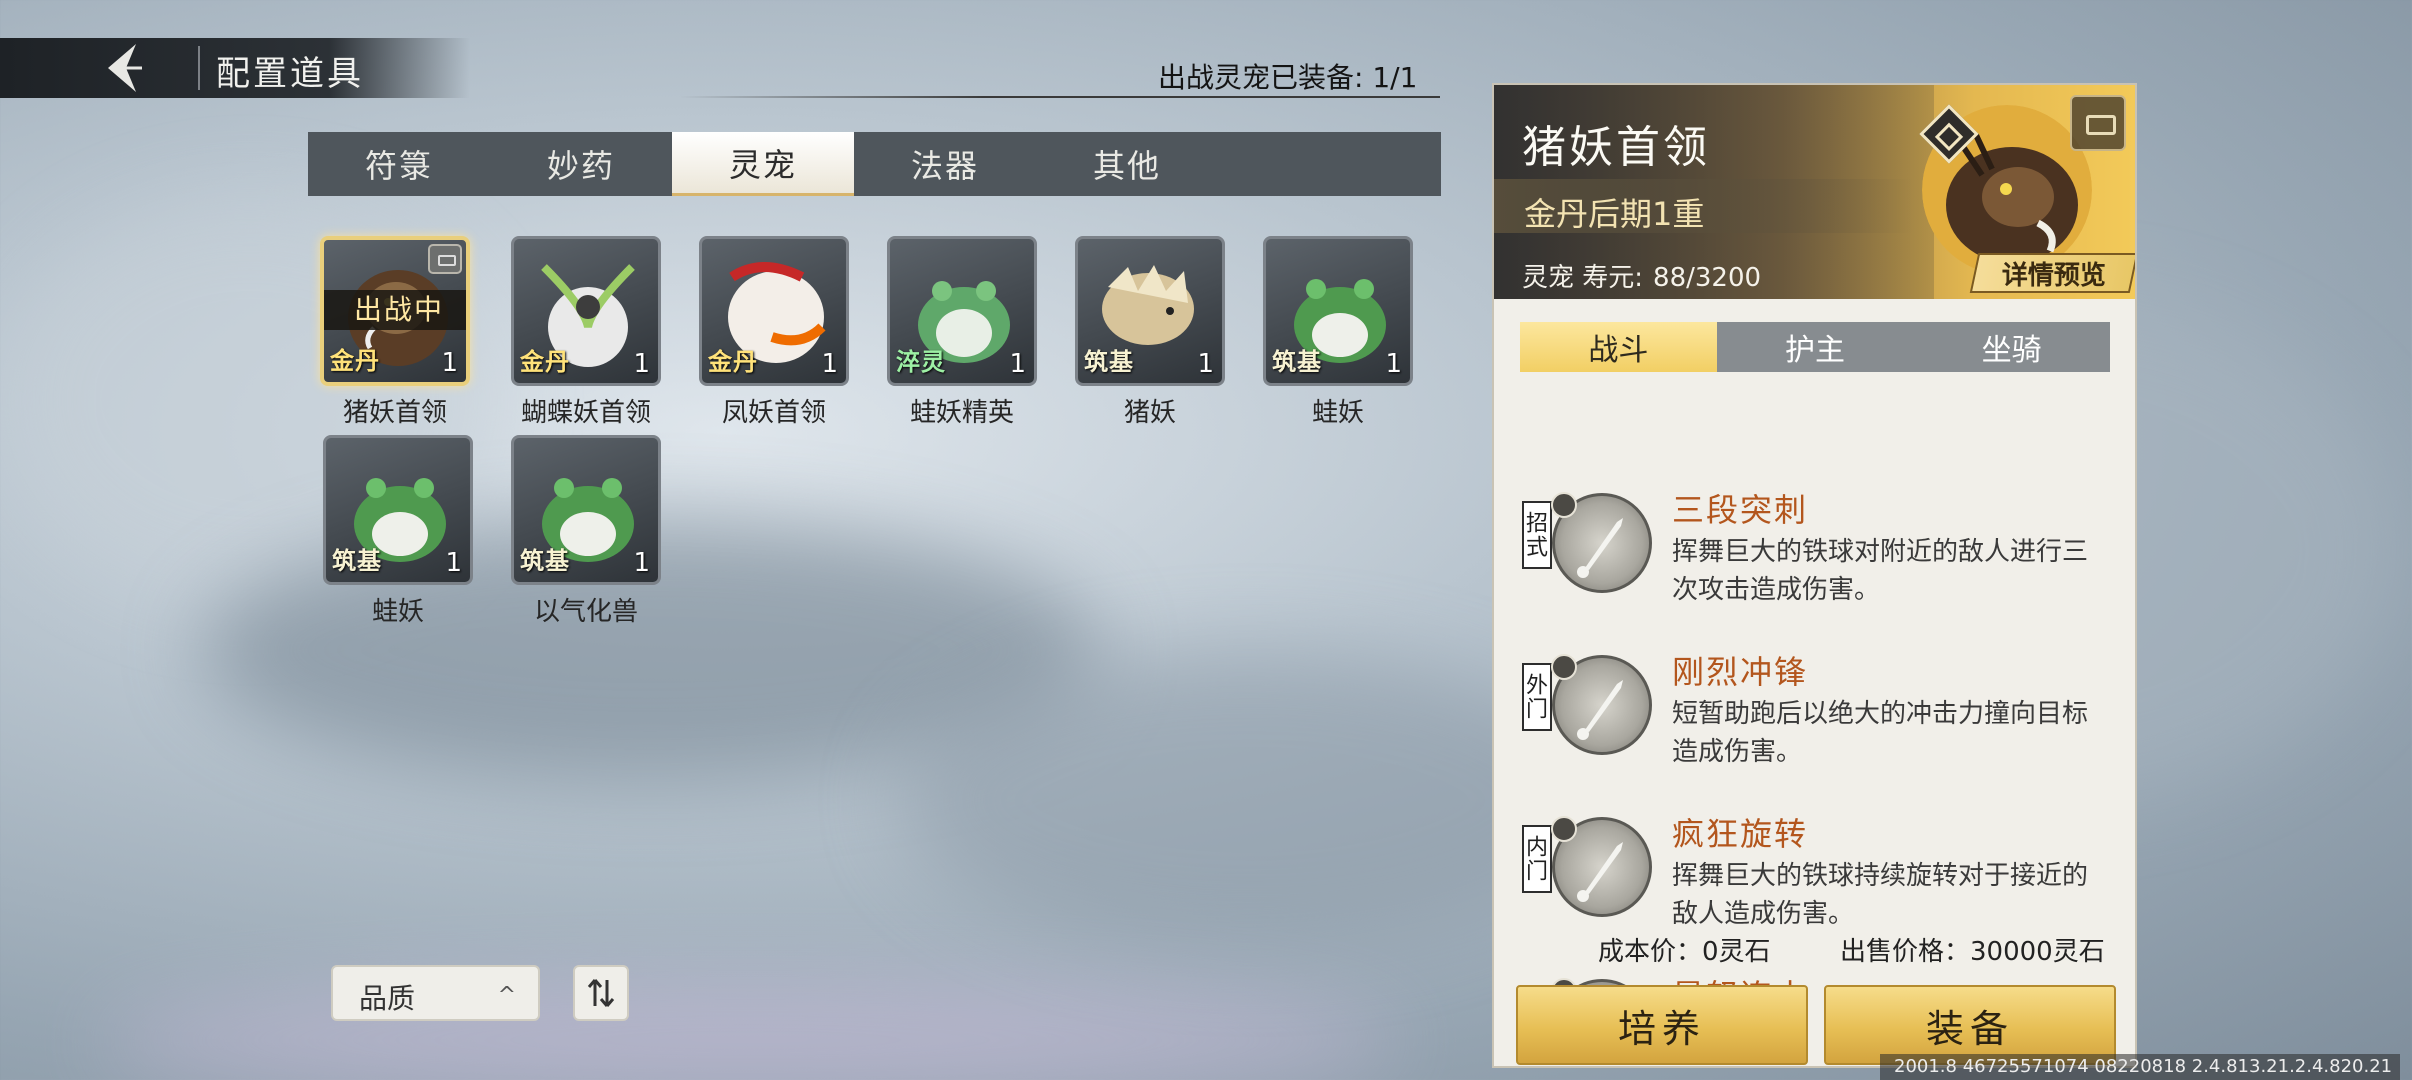 Image resolution: width=2412 pixels, height=1080 pixels. I want to click on page-title: 配置道具, so click(290, 74).